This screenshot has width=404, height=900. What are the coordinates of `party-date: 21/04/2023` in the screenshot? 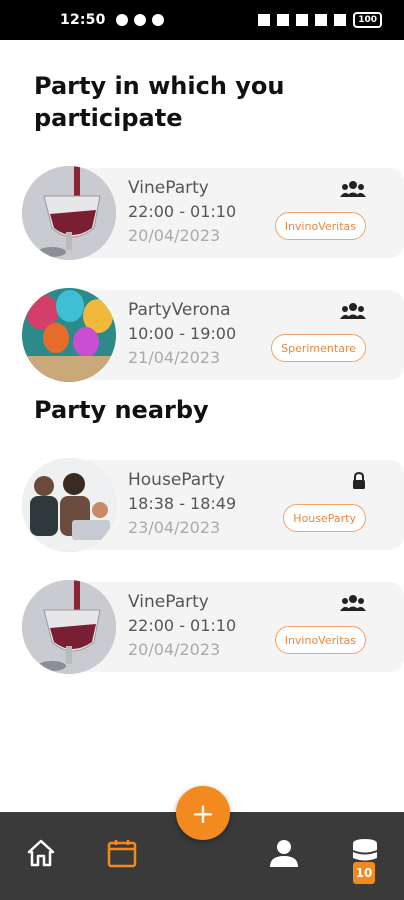 It's located at (174, 357).